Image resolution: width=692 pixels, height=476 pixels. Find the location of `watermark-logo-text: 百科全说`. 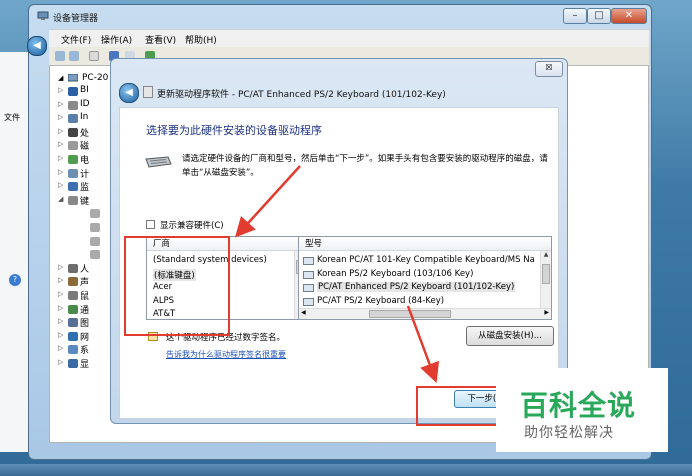

watermark-logo-text: 百科全说 is located at coordinates (578, 405).